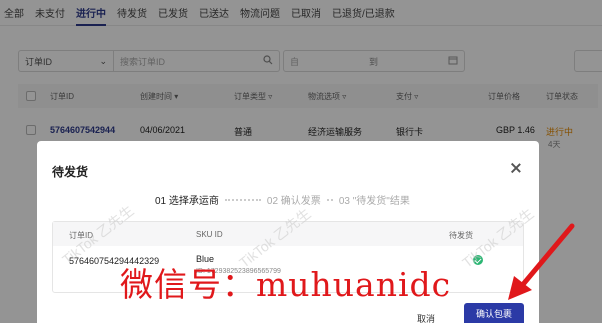 The width and height of the screenshot is (602, 323). What do you see at coordinates (541, 261) in the screenshot?
I see `arrow-icon` at bounding box center [541, 261].